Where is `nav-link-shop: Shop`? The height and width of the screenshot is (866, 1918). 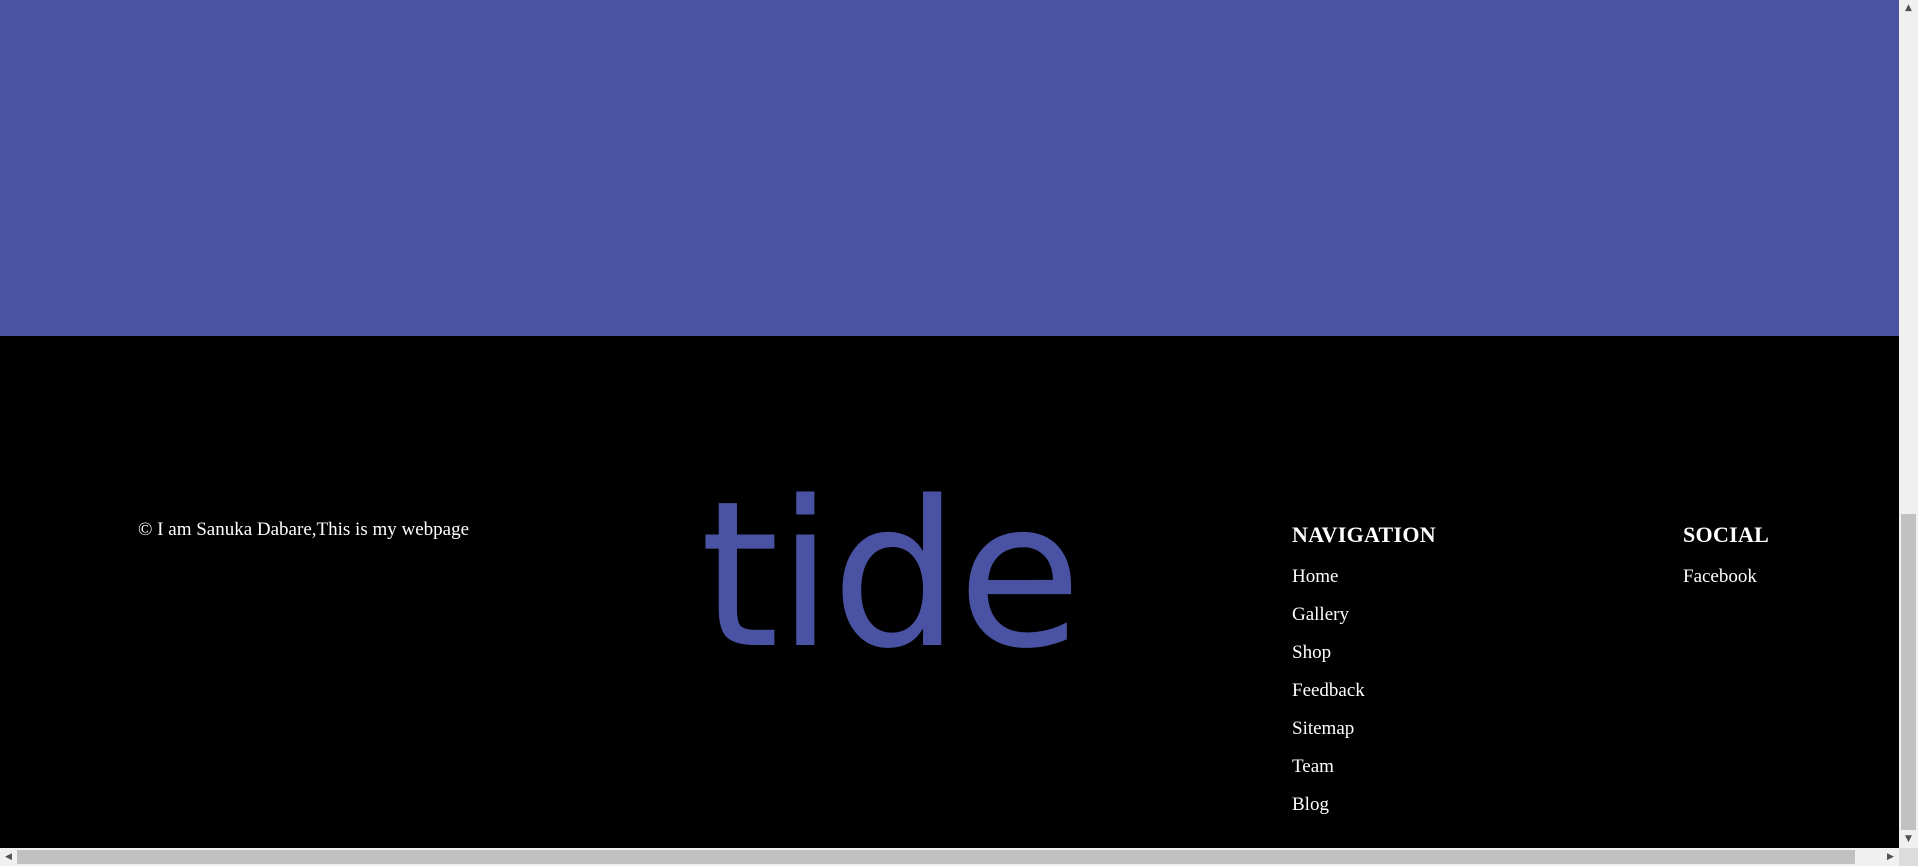
nav-link-shop: Shop is located at coordinates (1364, 661).